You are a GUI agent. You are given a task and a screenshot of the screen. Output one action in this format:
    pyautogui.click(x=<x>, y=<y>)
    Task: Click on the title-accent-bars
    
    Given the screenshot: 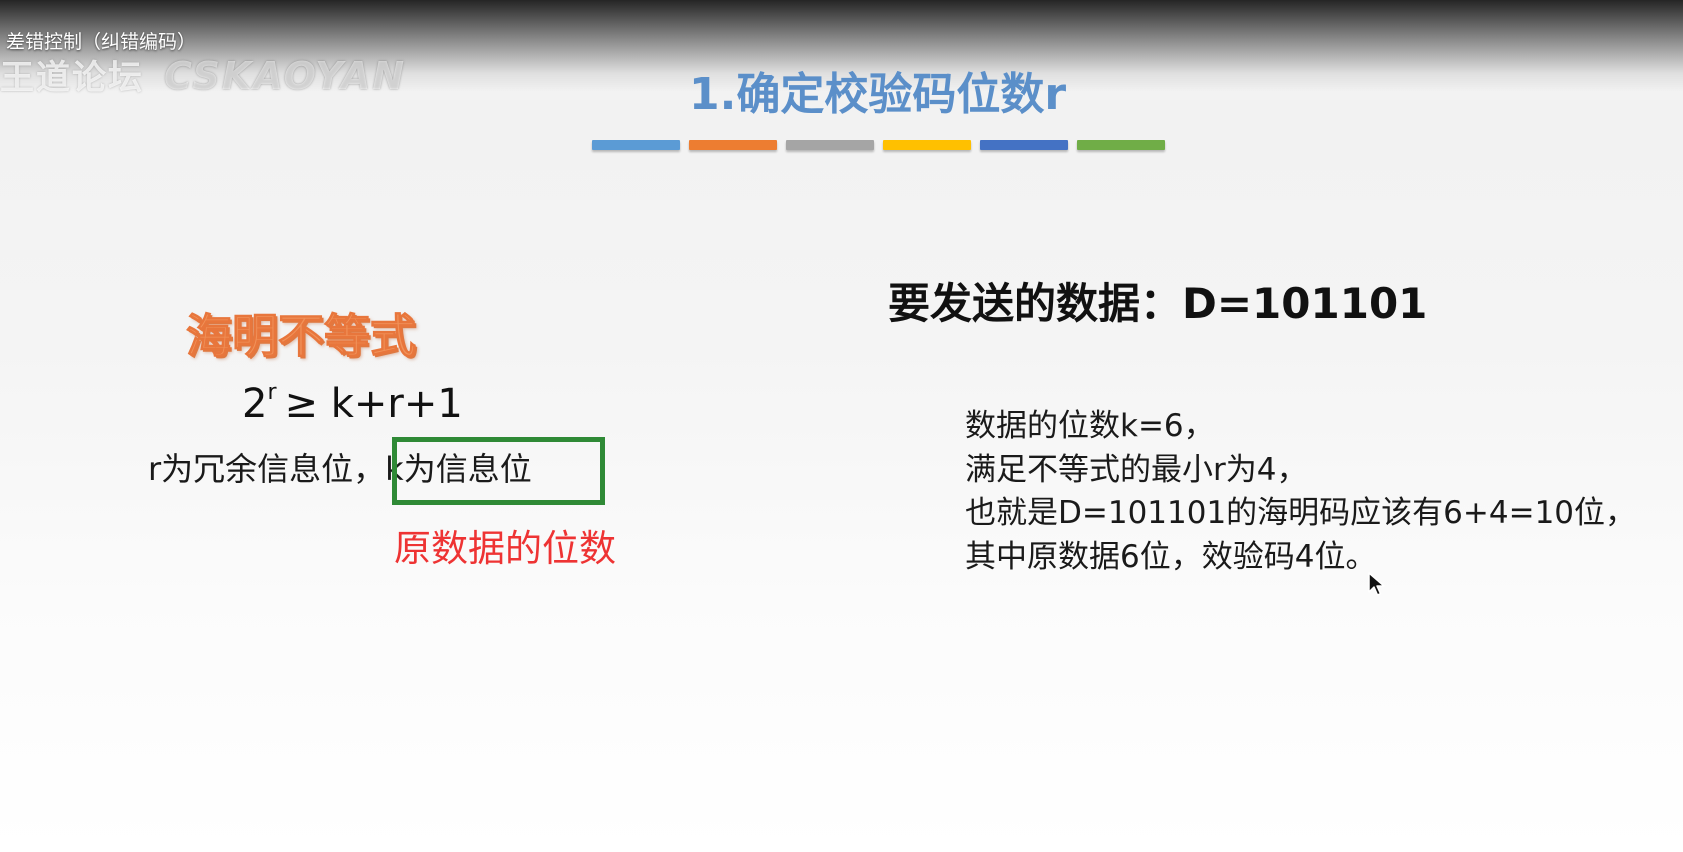 What is the action you would take?
    pyautogui.click(x=878, y=145)
    